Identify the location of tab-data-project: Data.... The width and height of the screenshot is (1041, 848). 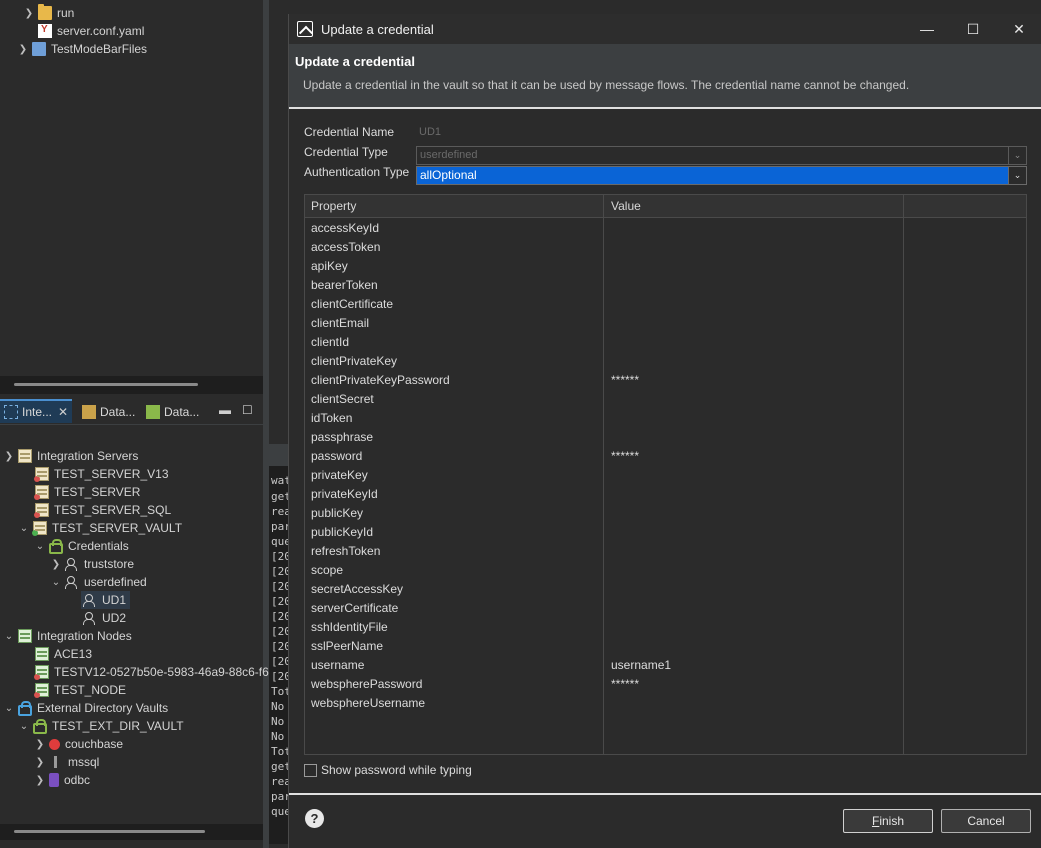
(170, 412).